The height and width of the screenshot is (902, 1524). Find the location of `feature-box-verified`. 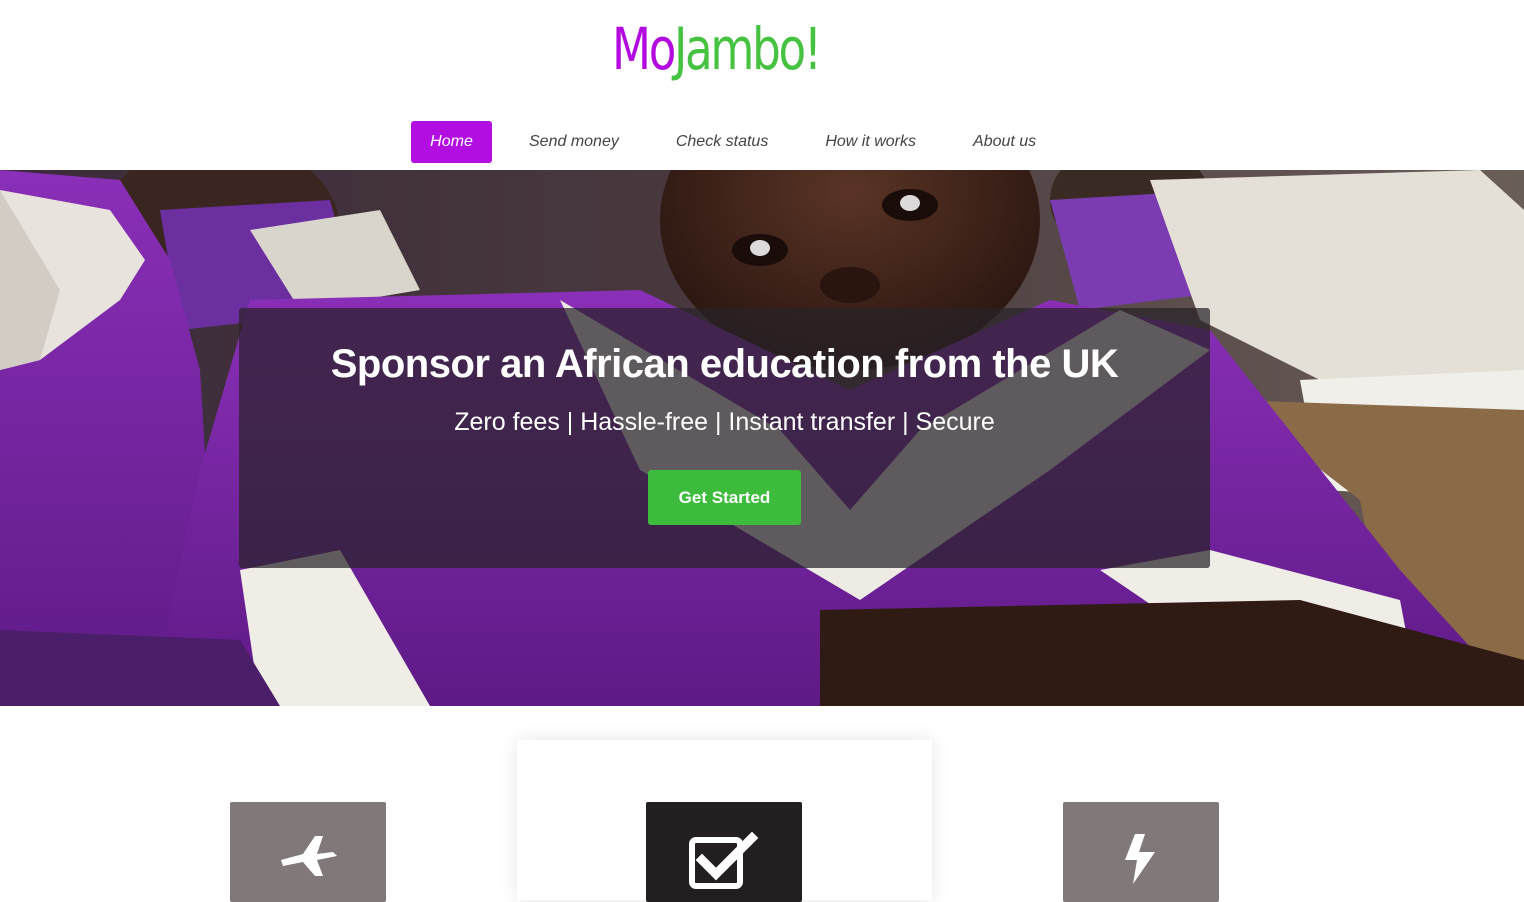

feature-box-verified is located at coordinates (724, 852).